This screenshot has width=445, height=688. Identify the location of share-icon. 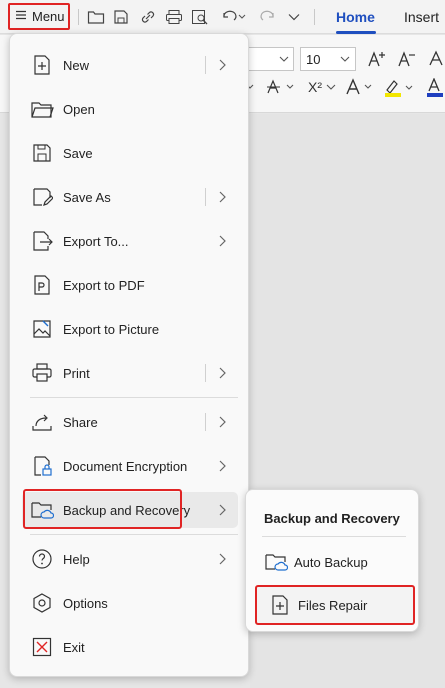
(42, 422).